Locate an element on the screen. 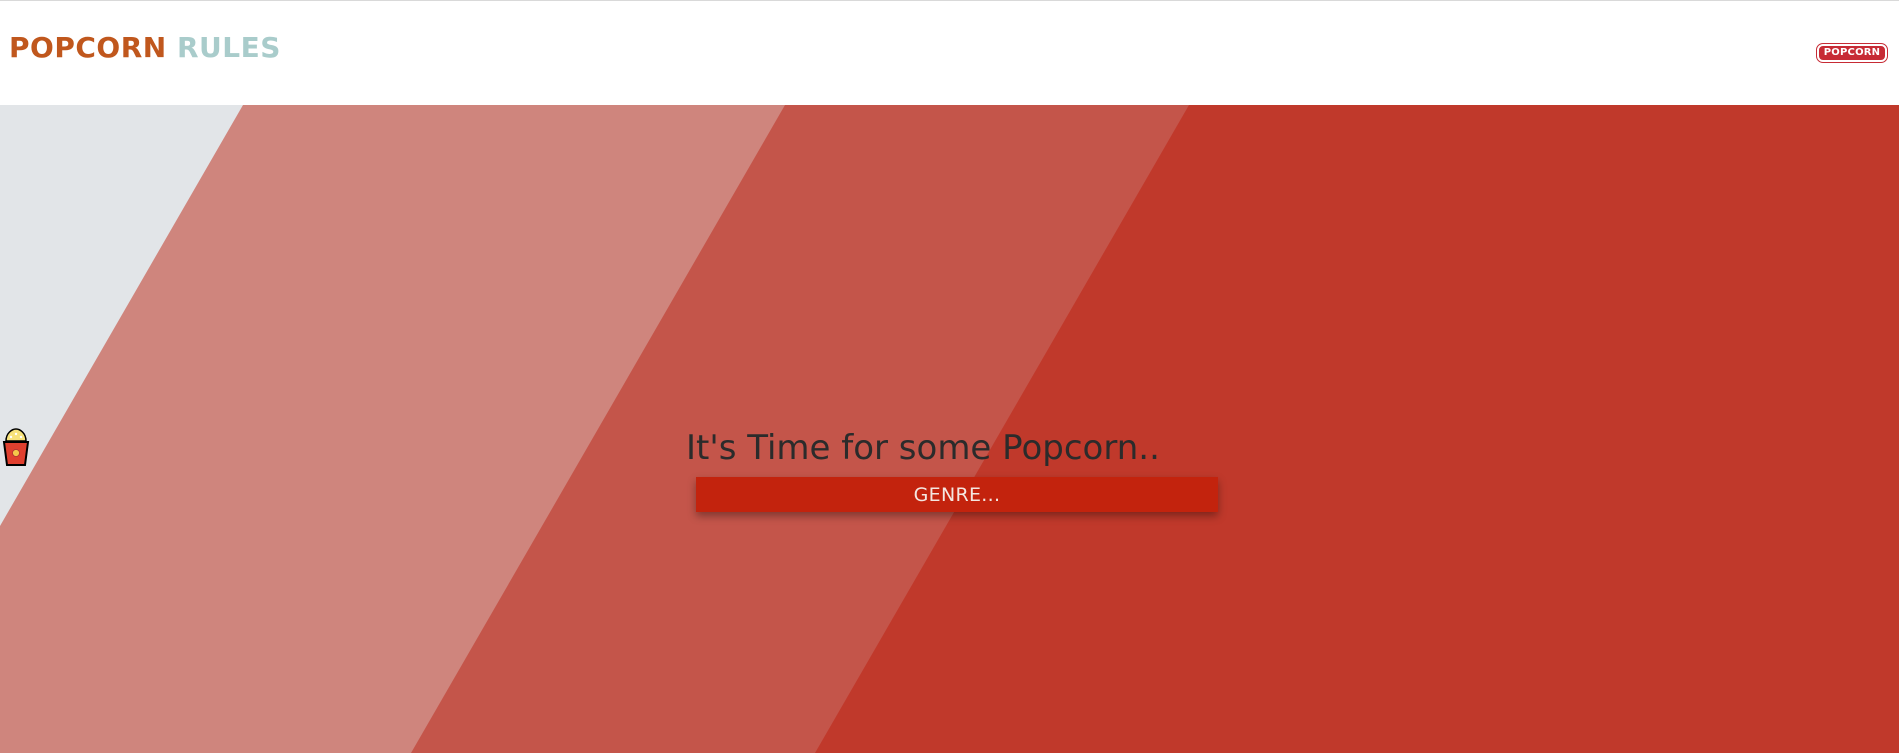 The image size is (1899, 753). popcorn-logo-badge: POPCORN is located at coordinates (1852, 53).